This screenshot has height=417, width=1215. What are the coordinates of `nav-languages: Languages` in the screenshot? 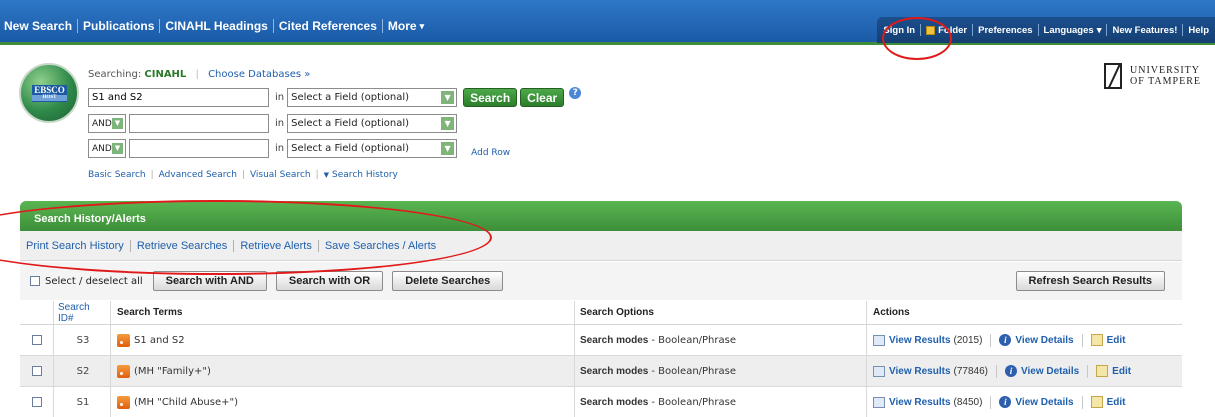 It's located at (1069, 30).